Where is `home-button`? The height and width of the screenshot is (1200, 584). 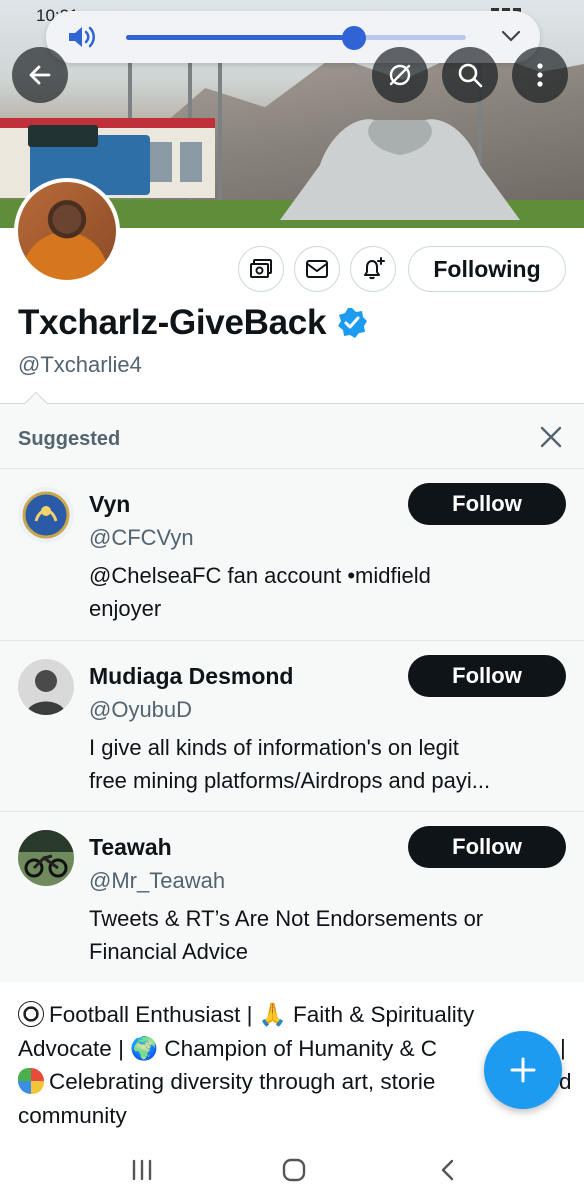 home-button is located at coordinates (294, 1170).